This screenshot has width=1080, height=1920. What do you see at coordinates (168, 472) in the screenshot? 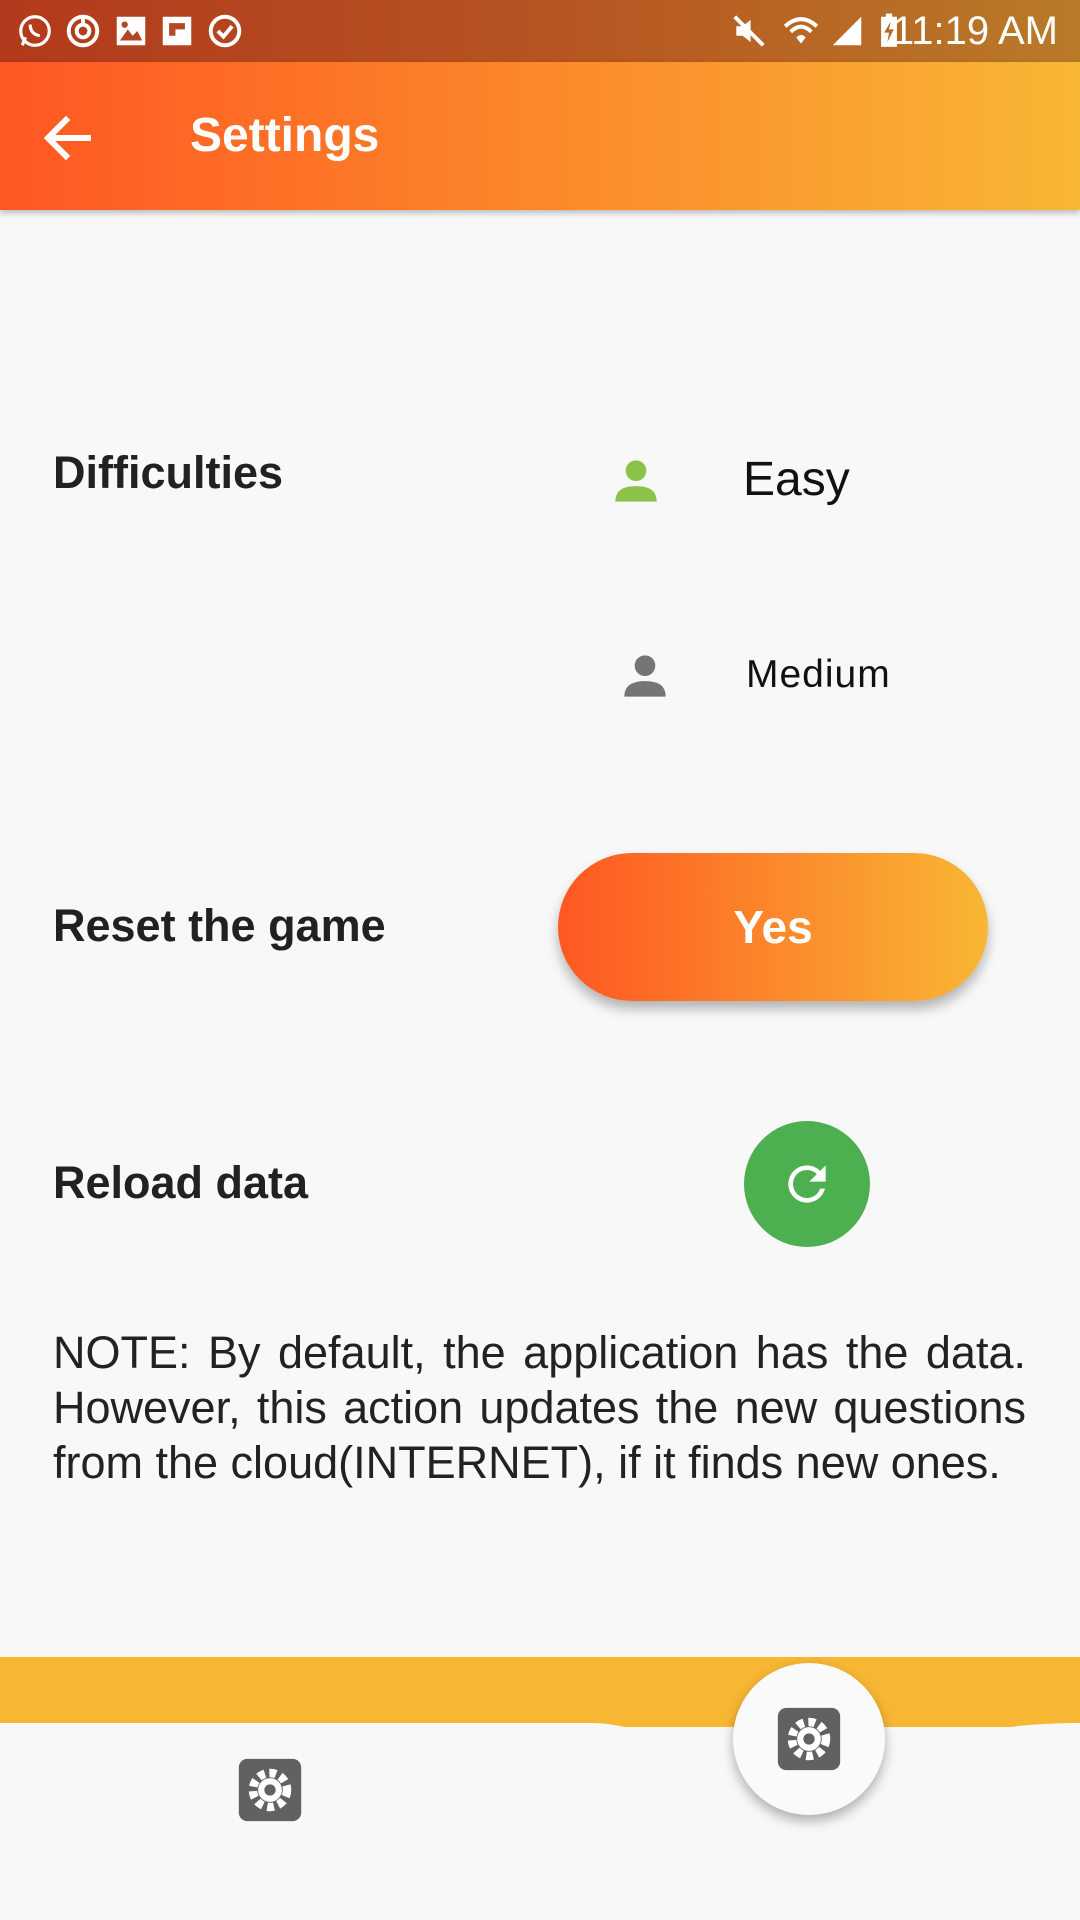
I see `difficulties-label: Difficulties` at bounding box center [168, 472].